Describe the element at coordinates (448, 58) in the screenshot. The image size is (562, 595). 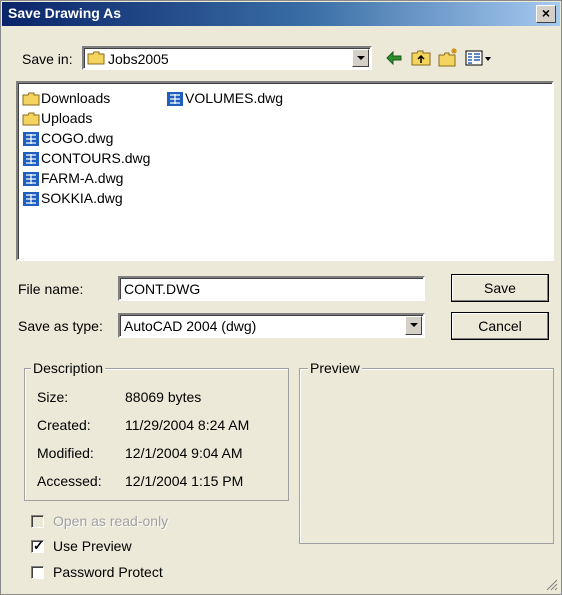
I see `new-folder-icon` at that location.